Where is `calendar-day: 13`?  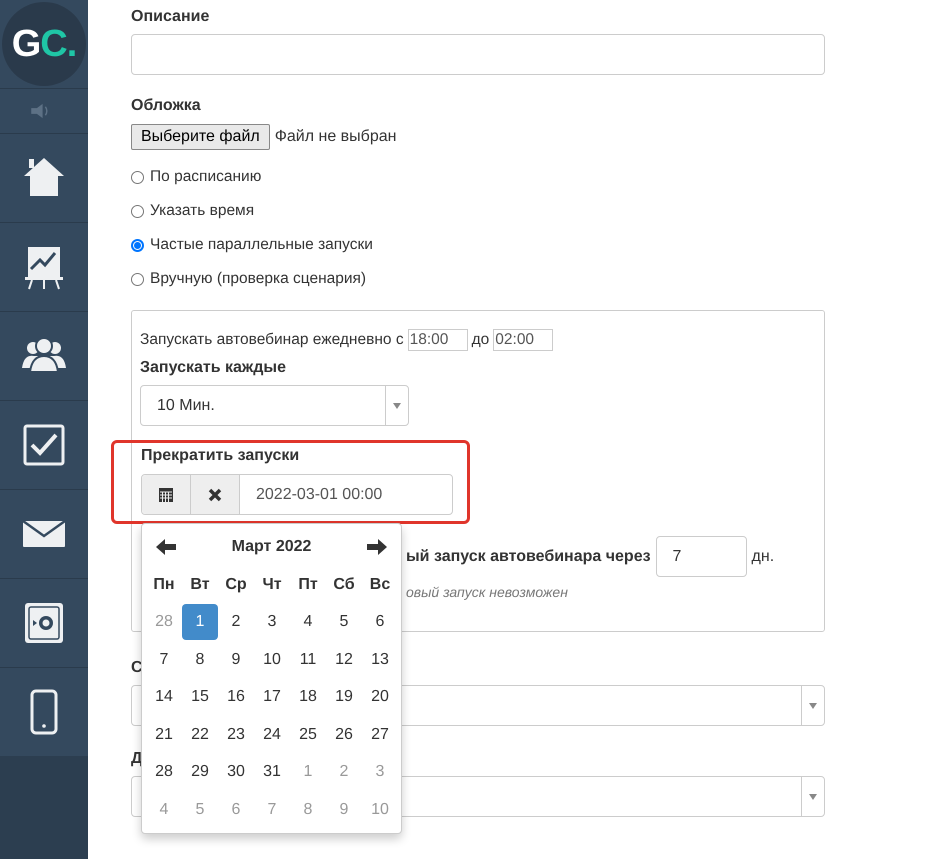
calendar-day: 13 is located at coordinates (380, 660).